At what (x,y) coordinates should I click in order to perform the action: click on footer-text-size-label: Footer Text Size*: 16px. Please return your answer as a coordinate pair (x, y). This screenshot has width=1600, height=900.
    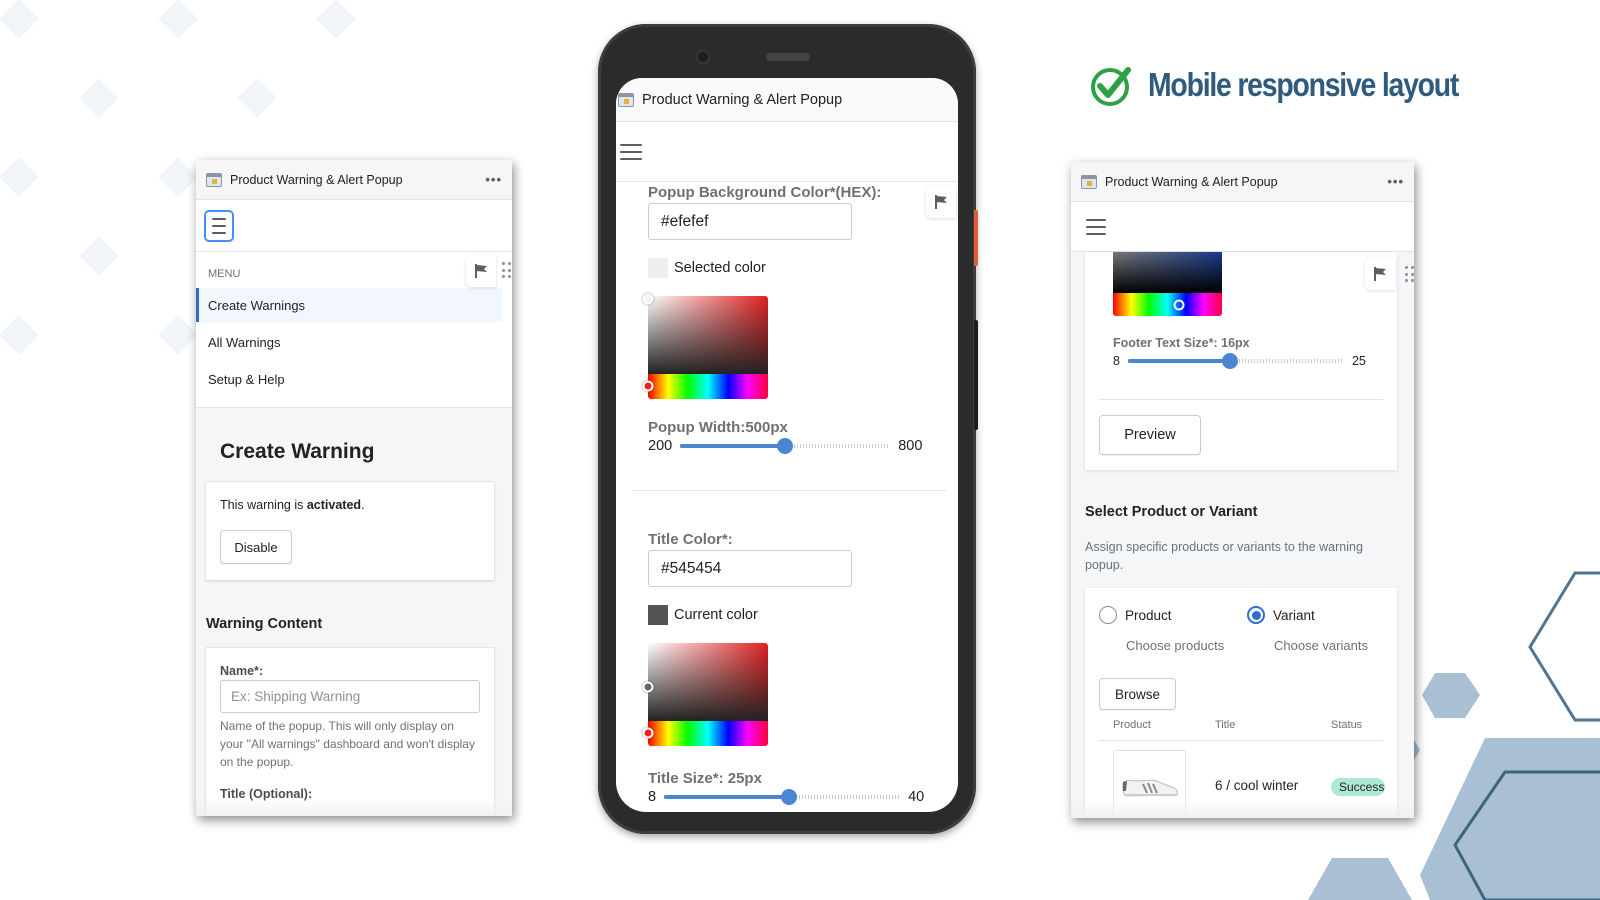
    Looking at the image, I should click on (1181, 343).